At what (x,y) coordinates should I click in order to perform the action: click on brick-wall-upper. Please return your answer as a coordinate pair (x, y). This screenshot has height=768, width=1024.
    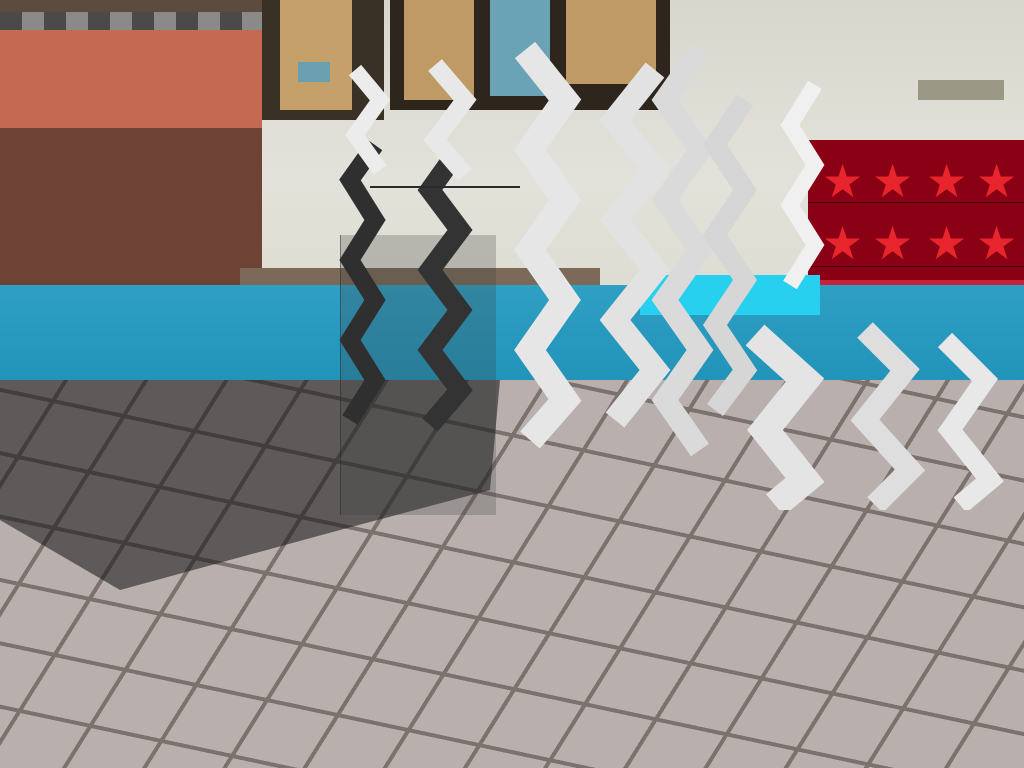
    Looking at the image, I should click on (131, 85).